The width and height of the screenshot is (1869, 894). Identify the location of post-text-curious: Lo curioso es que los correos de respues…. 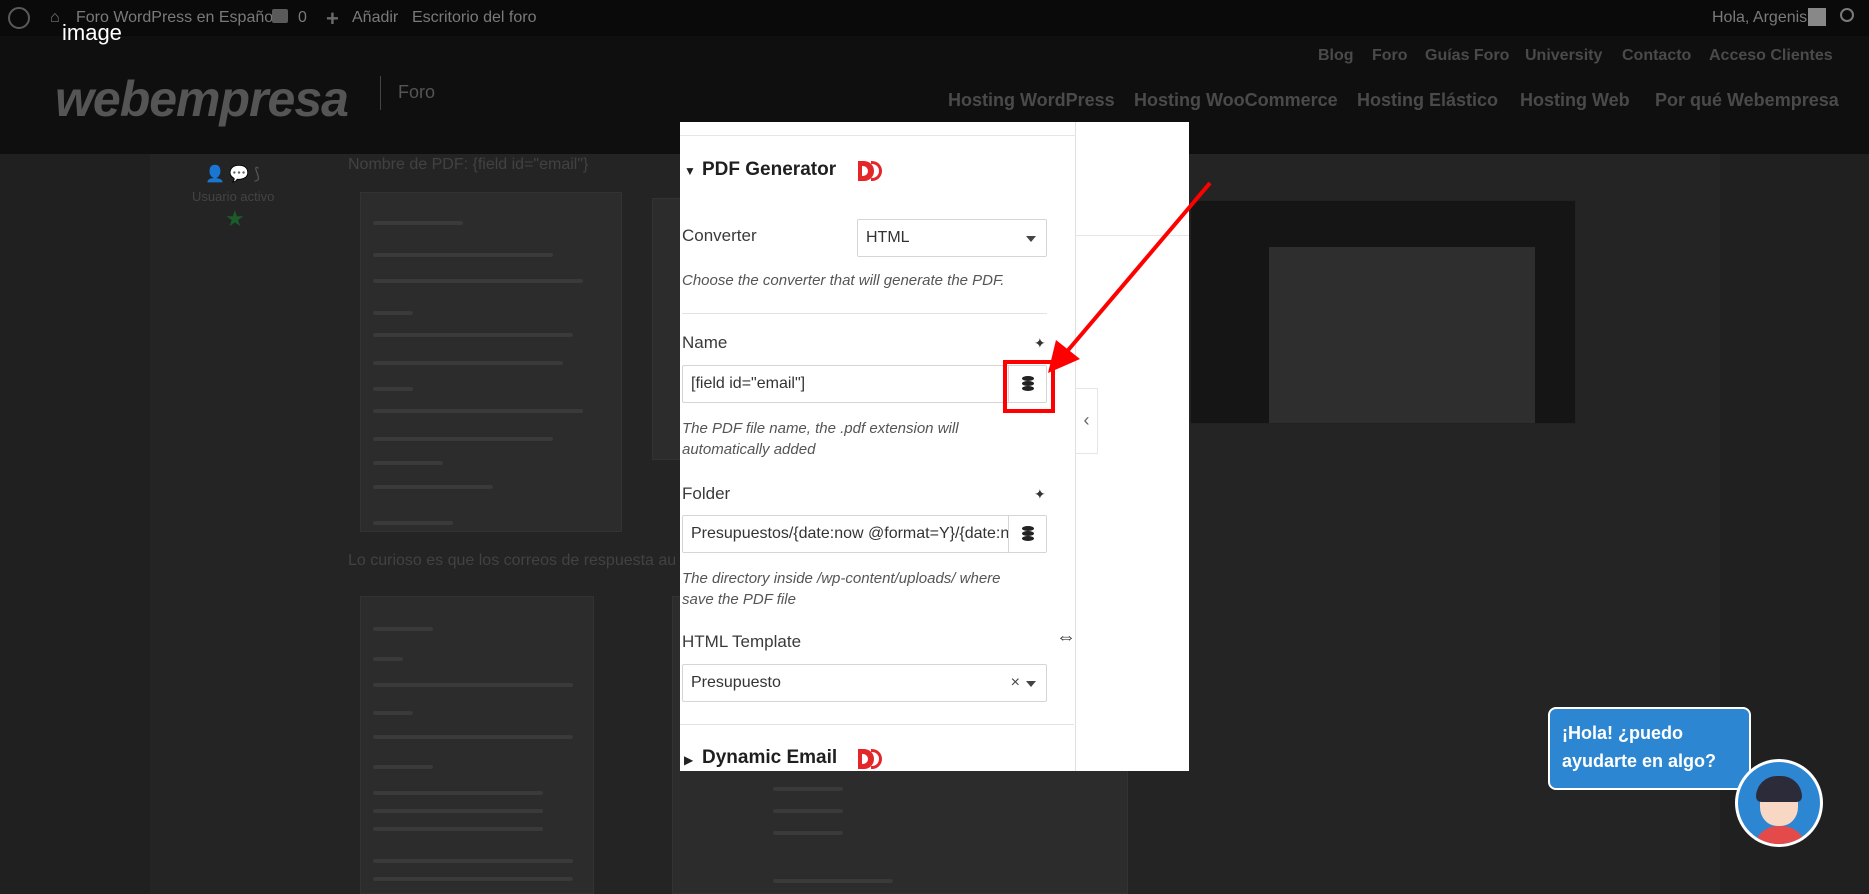
(512, 560).